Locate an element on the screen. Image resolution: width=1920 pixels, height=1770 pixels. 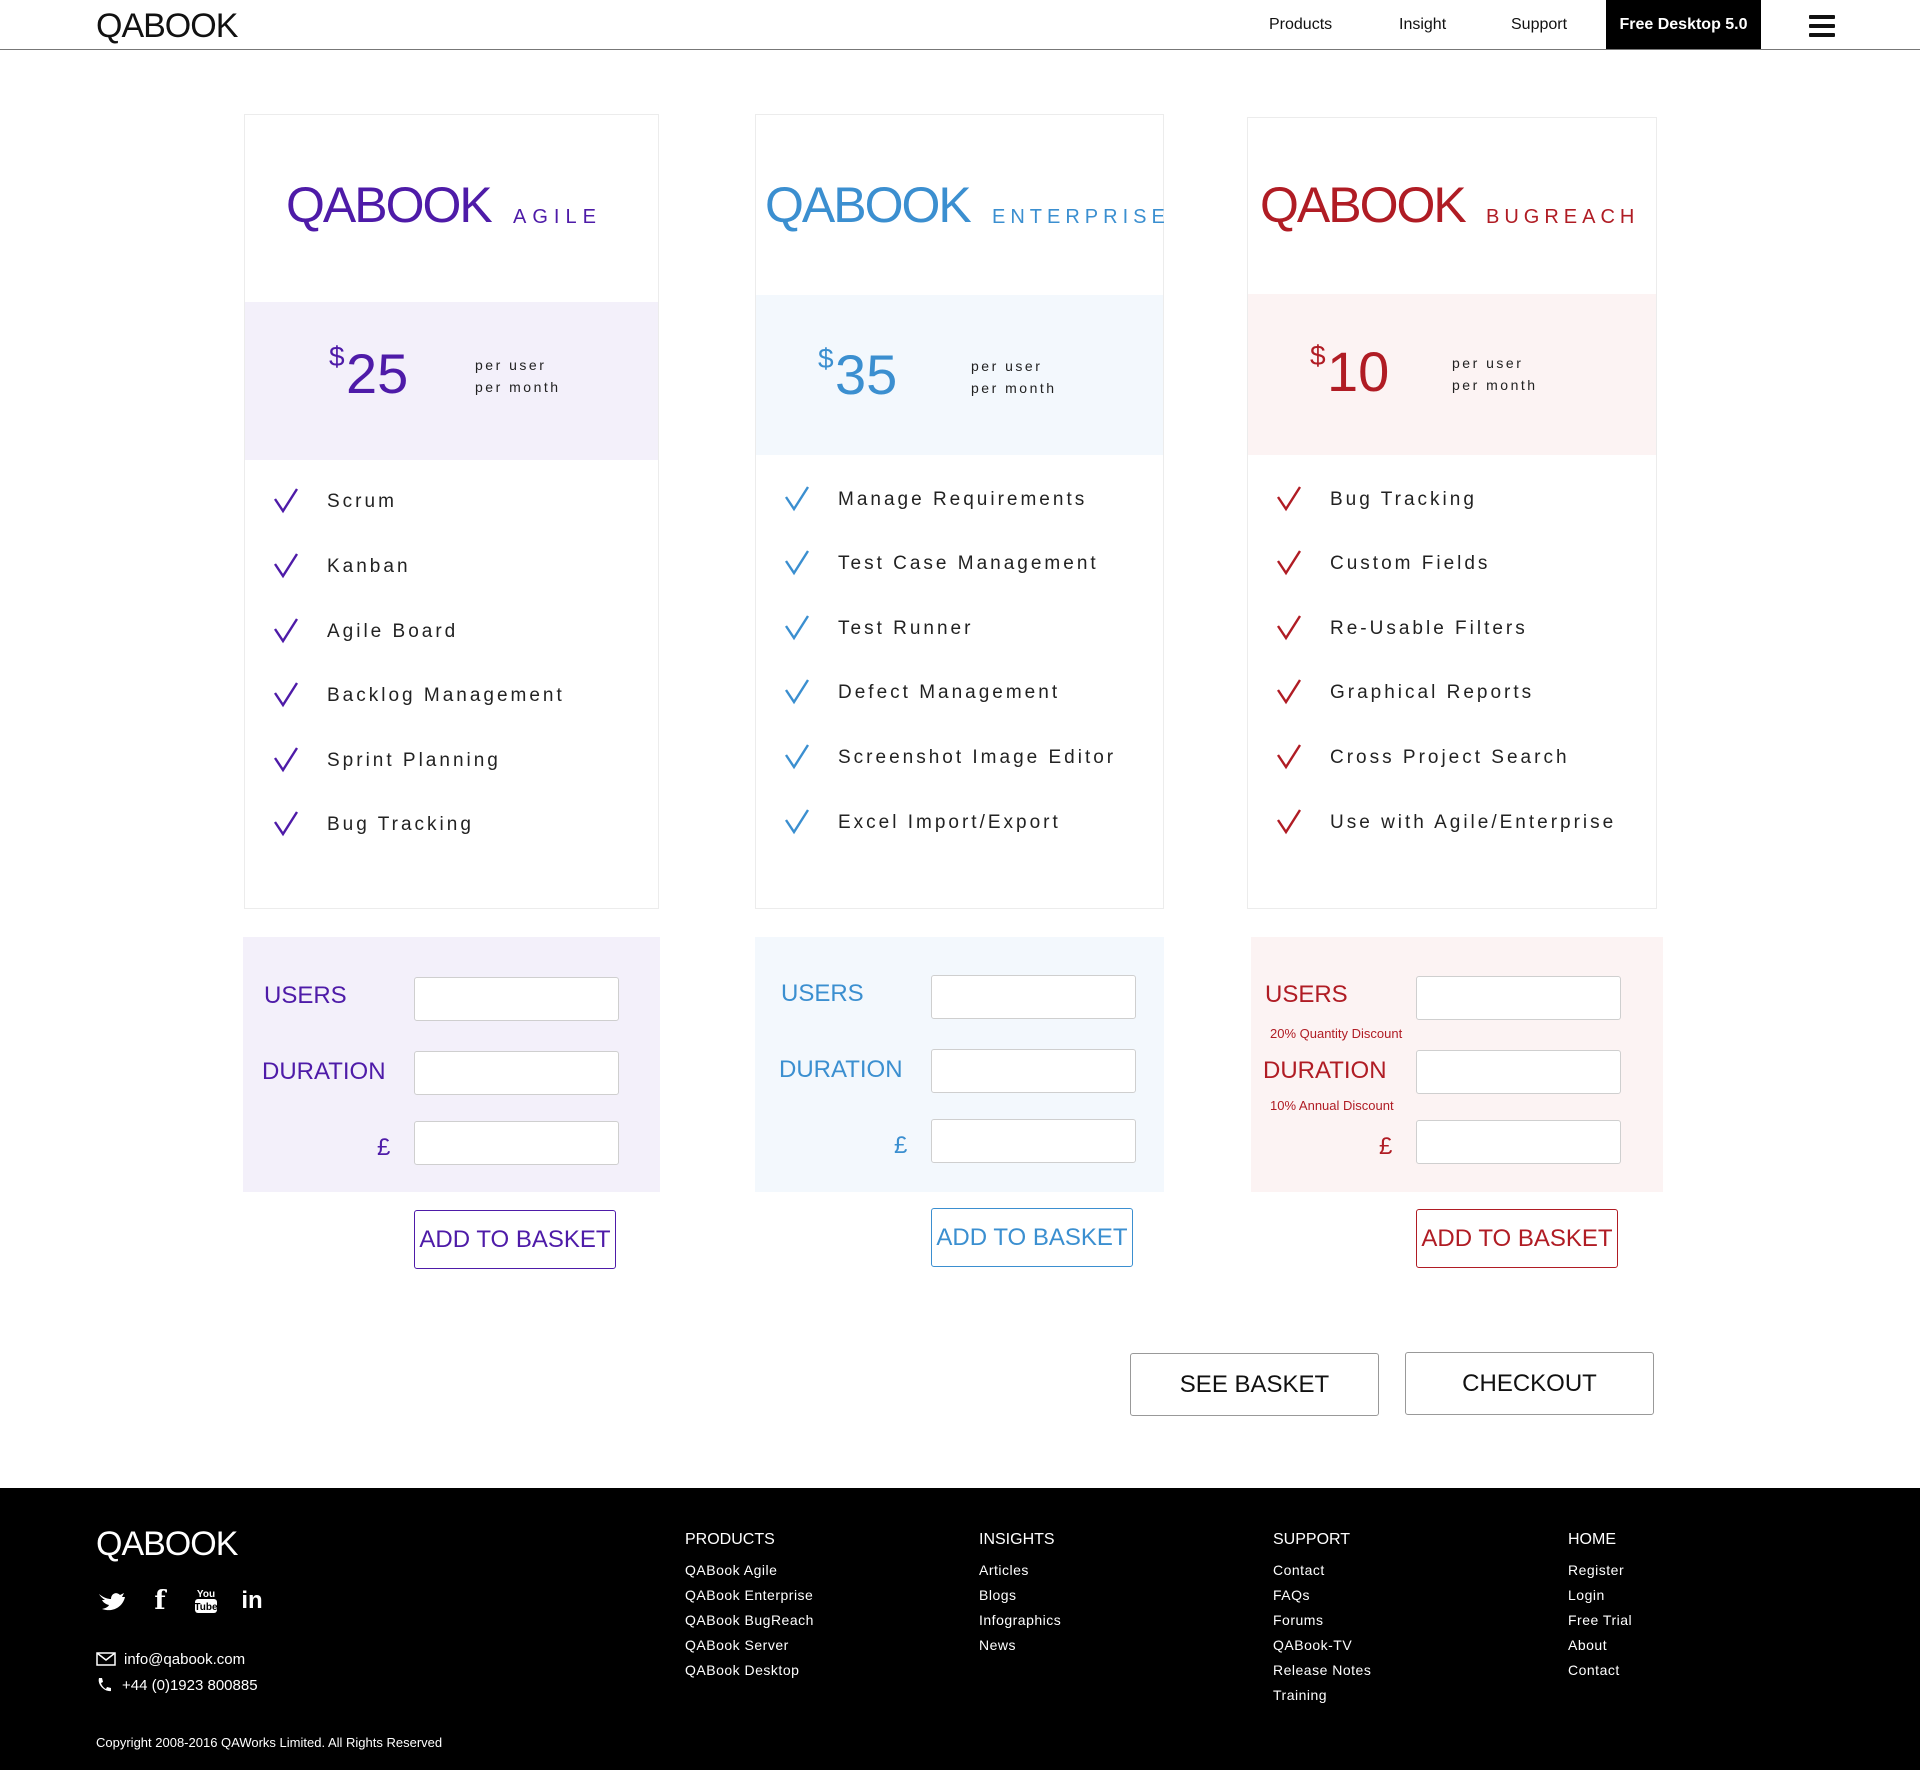
footer-link: About is located at coordinates (1600, 1645).